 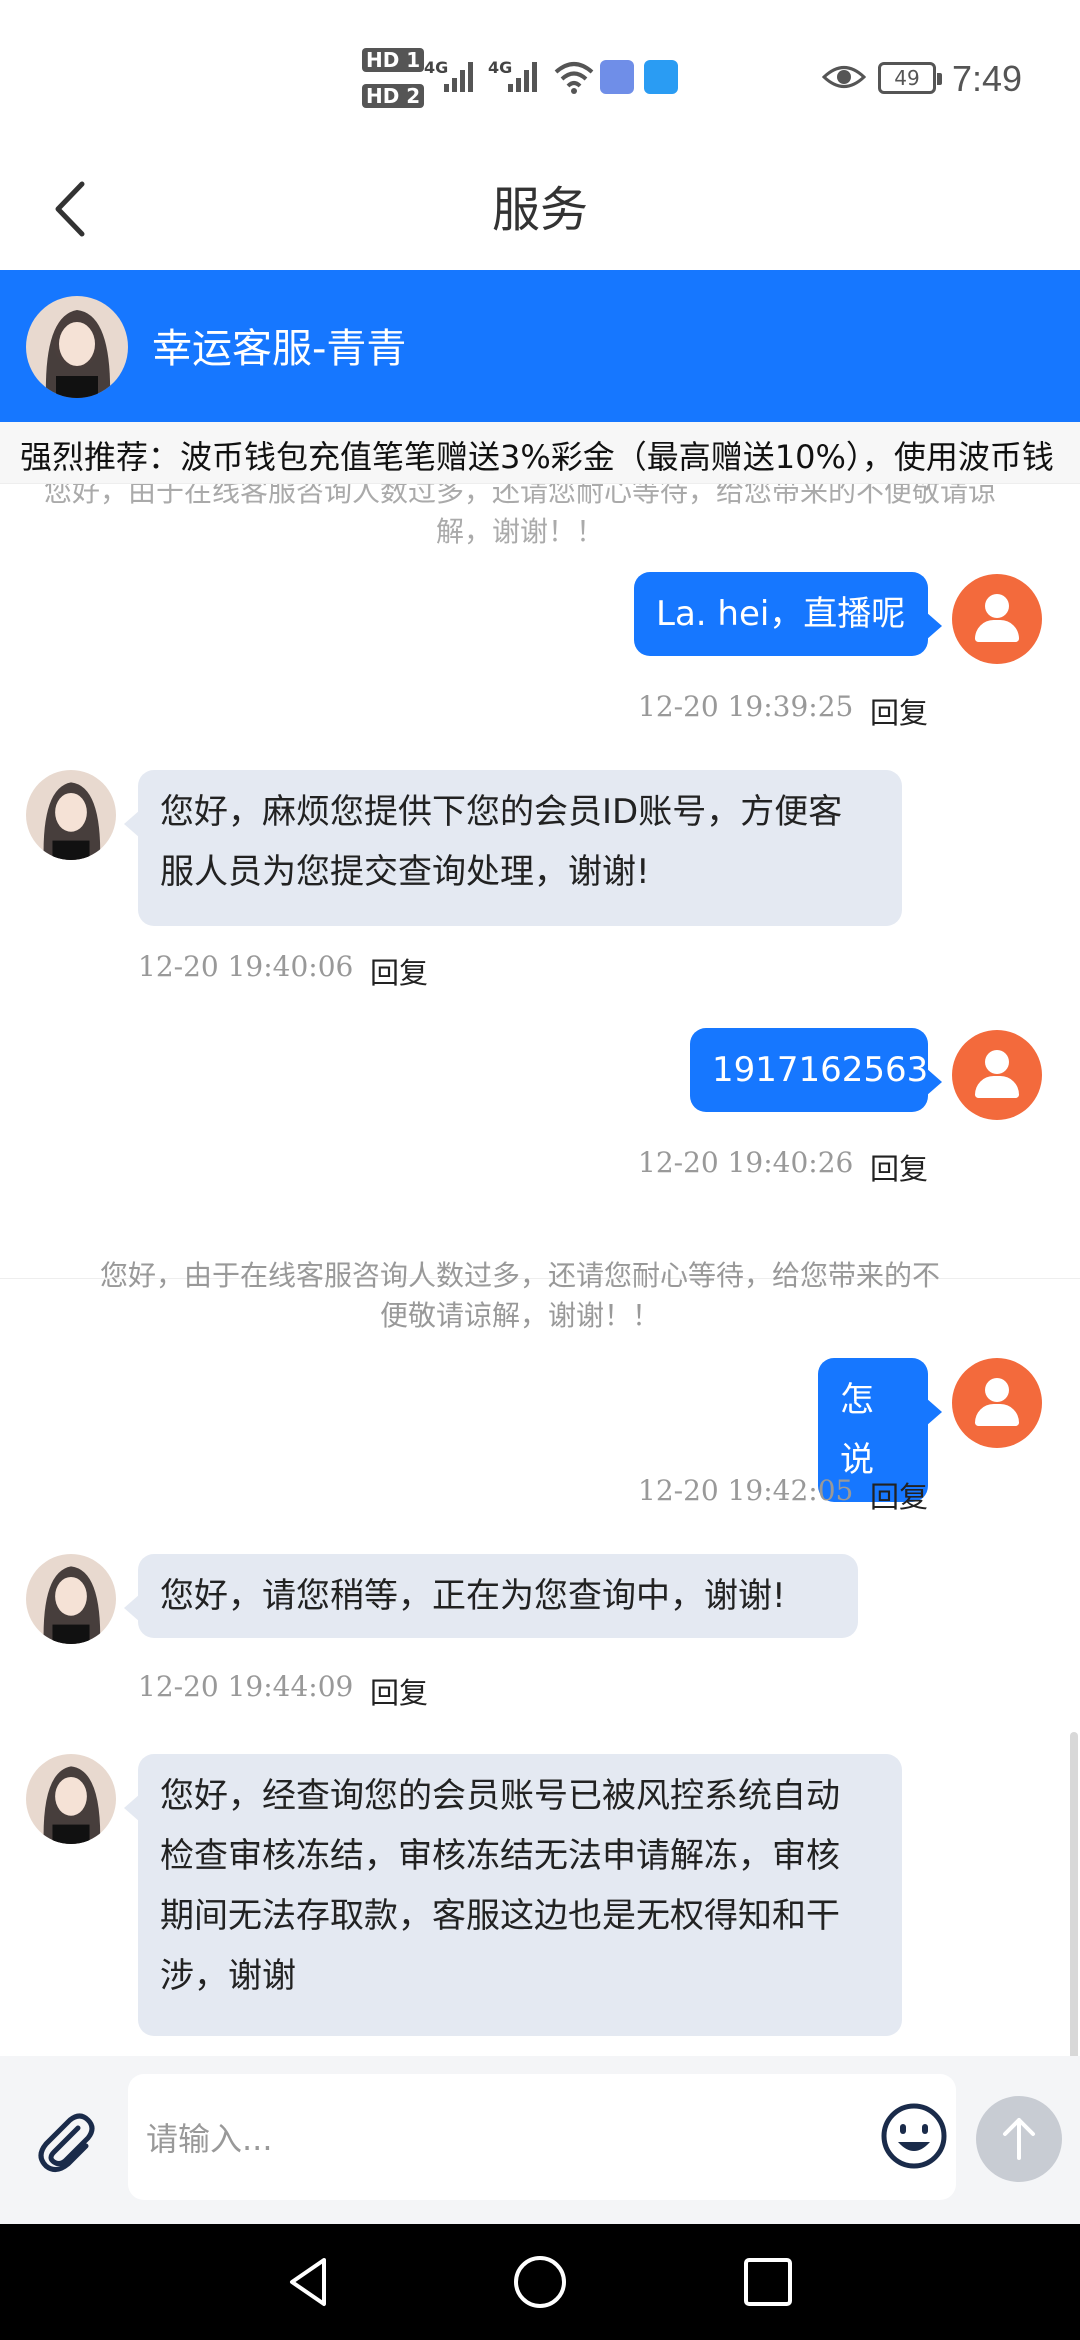 I want to click on message-timestamp: 12-20 19:39:25, so click(x=746, y=706).